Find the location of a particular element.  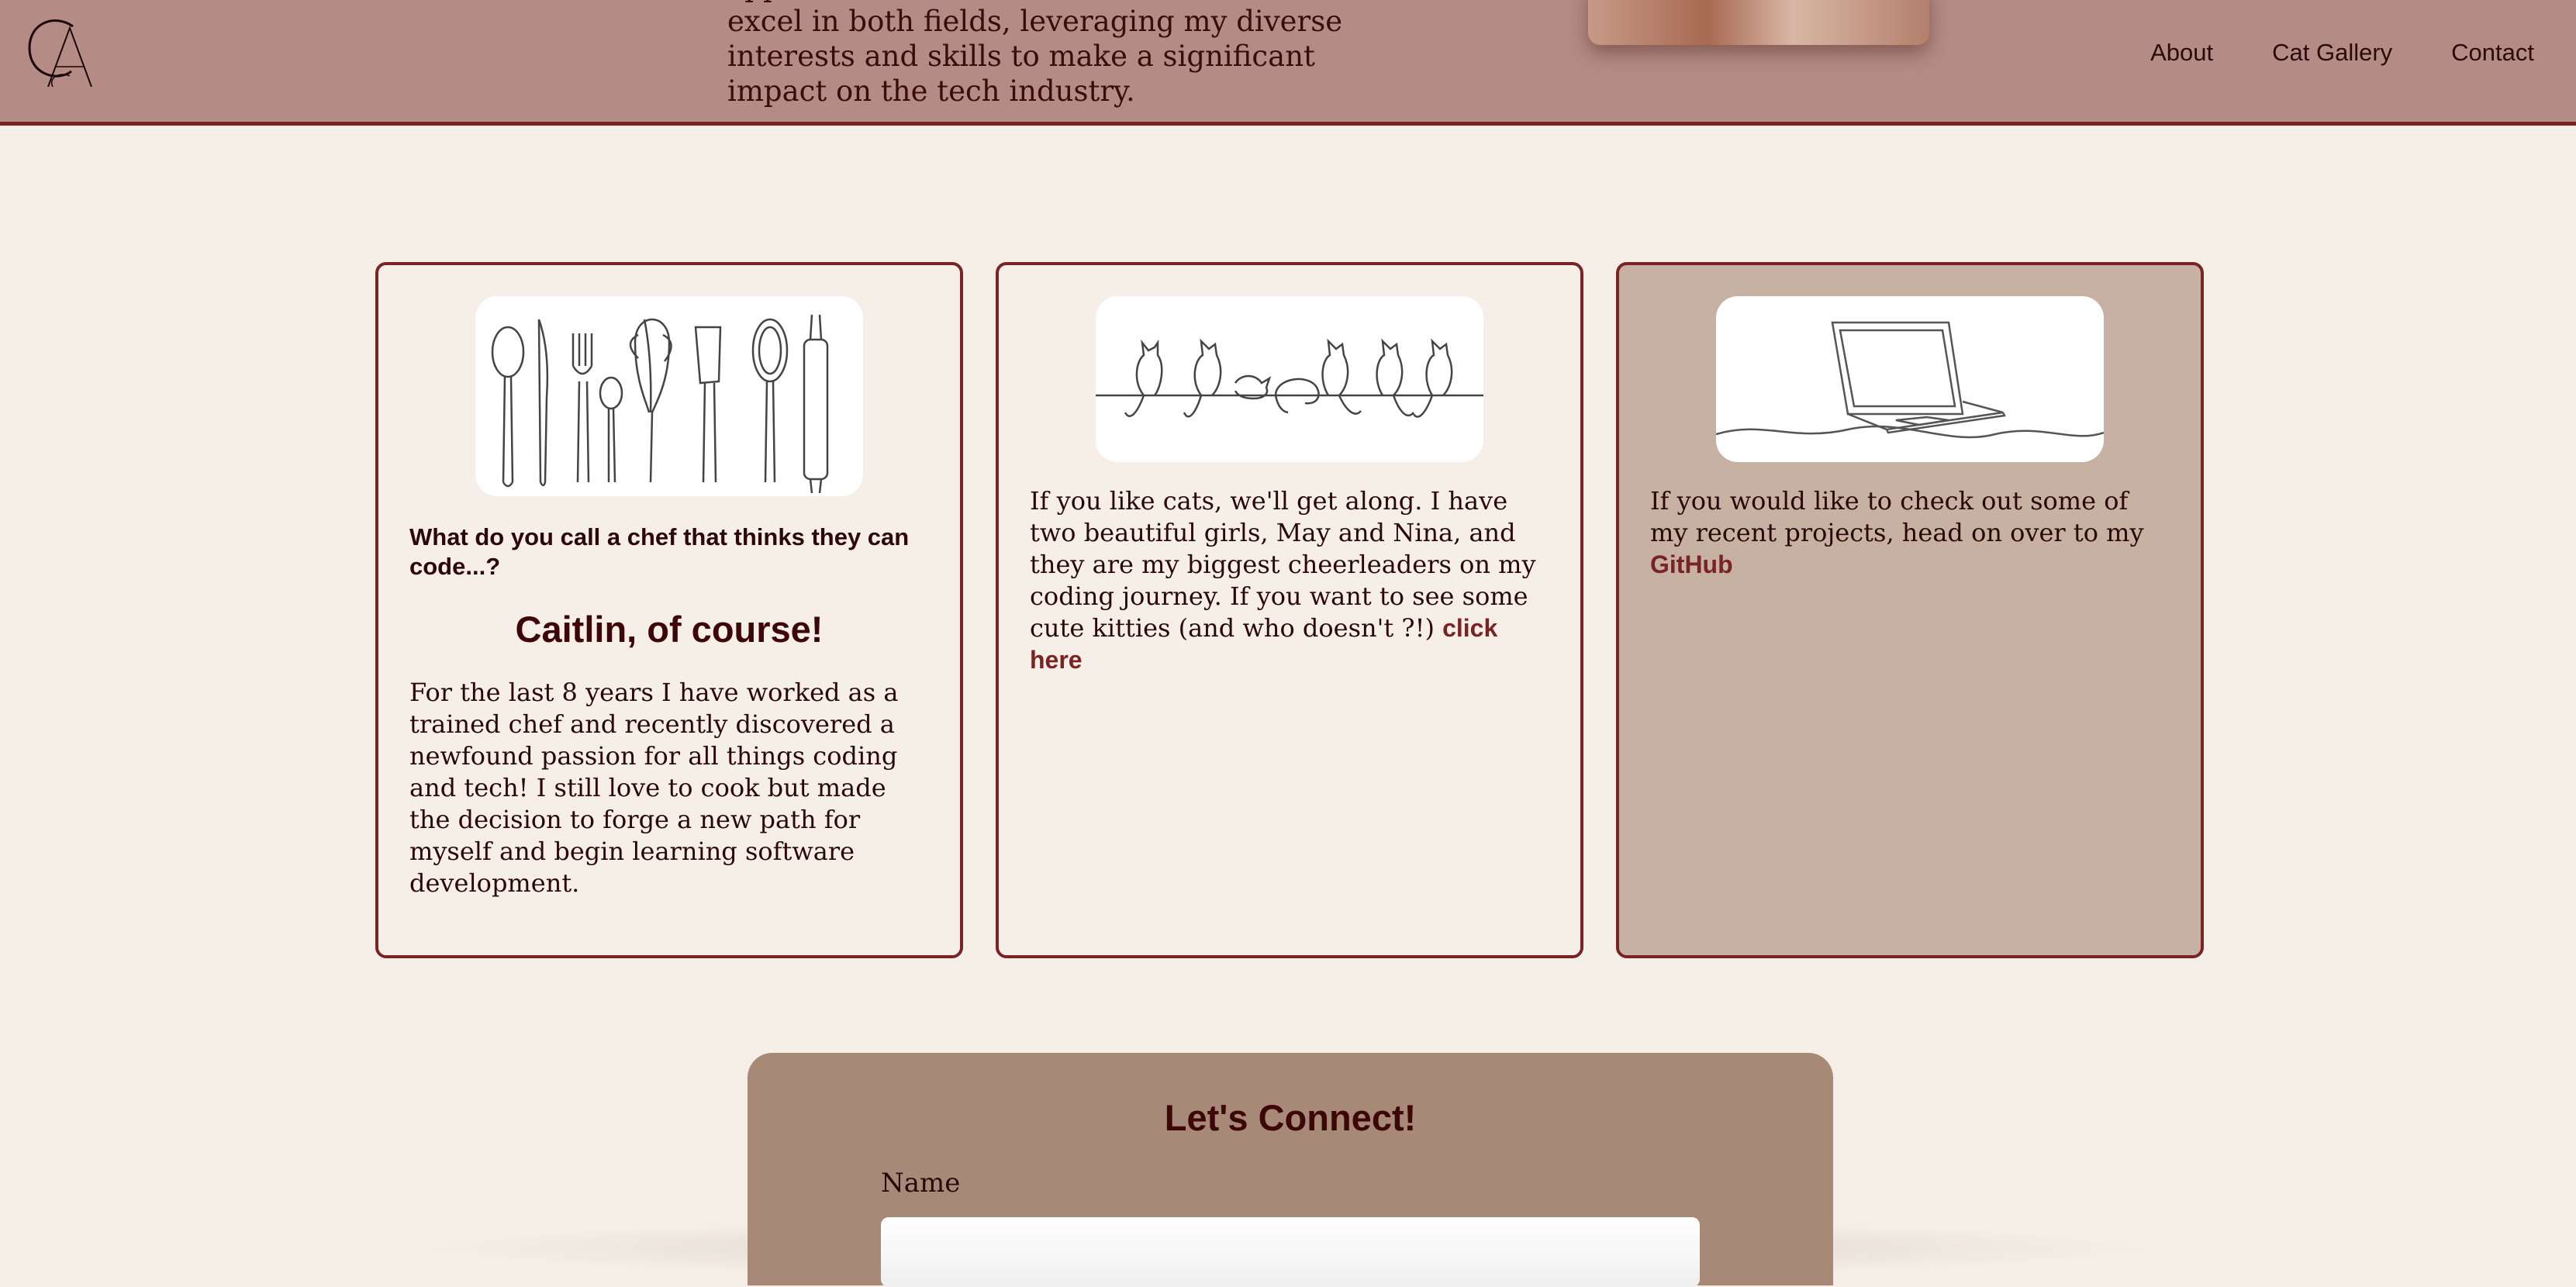

cats-illustration is located at coordinates (1290, 379).